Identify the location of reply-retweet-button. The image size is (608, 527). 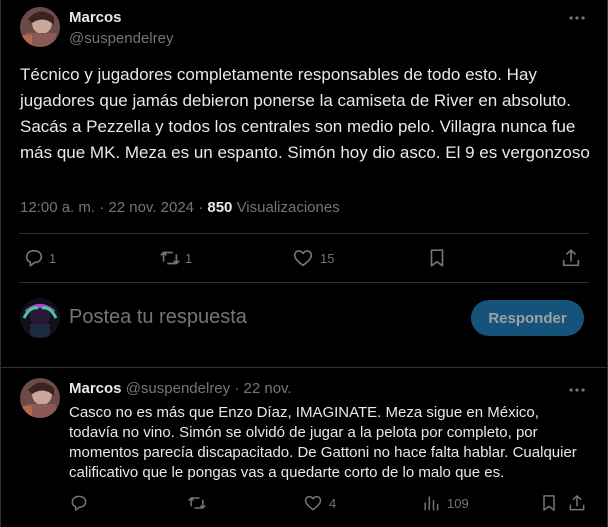
(199, 503).